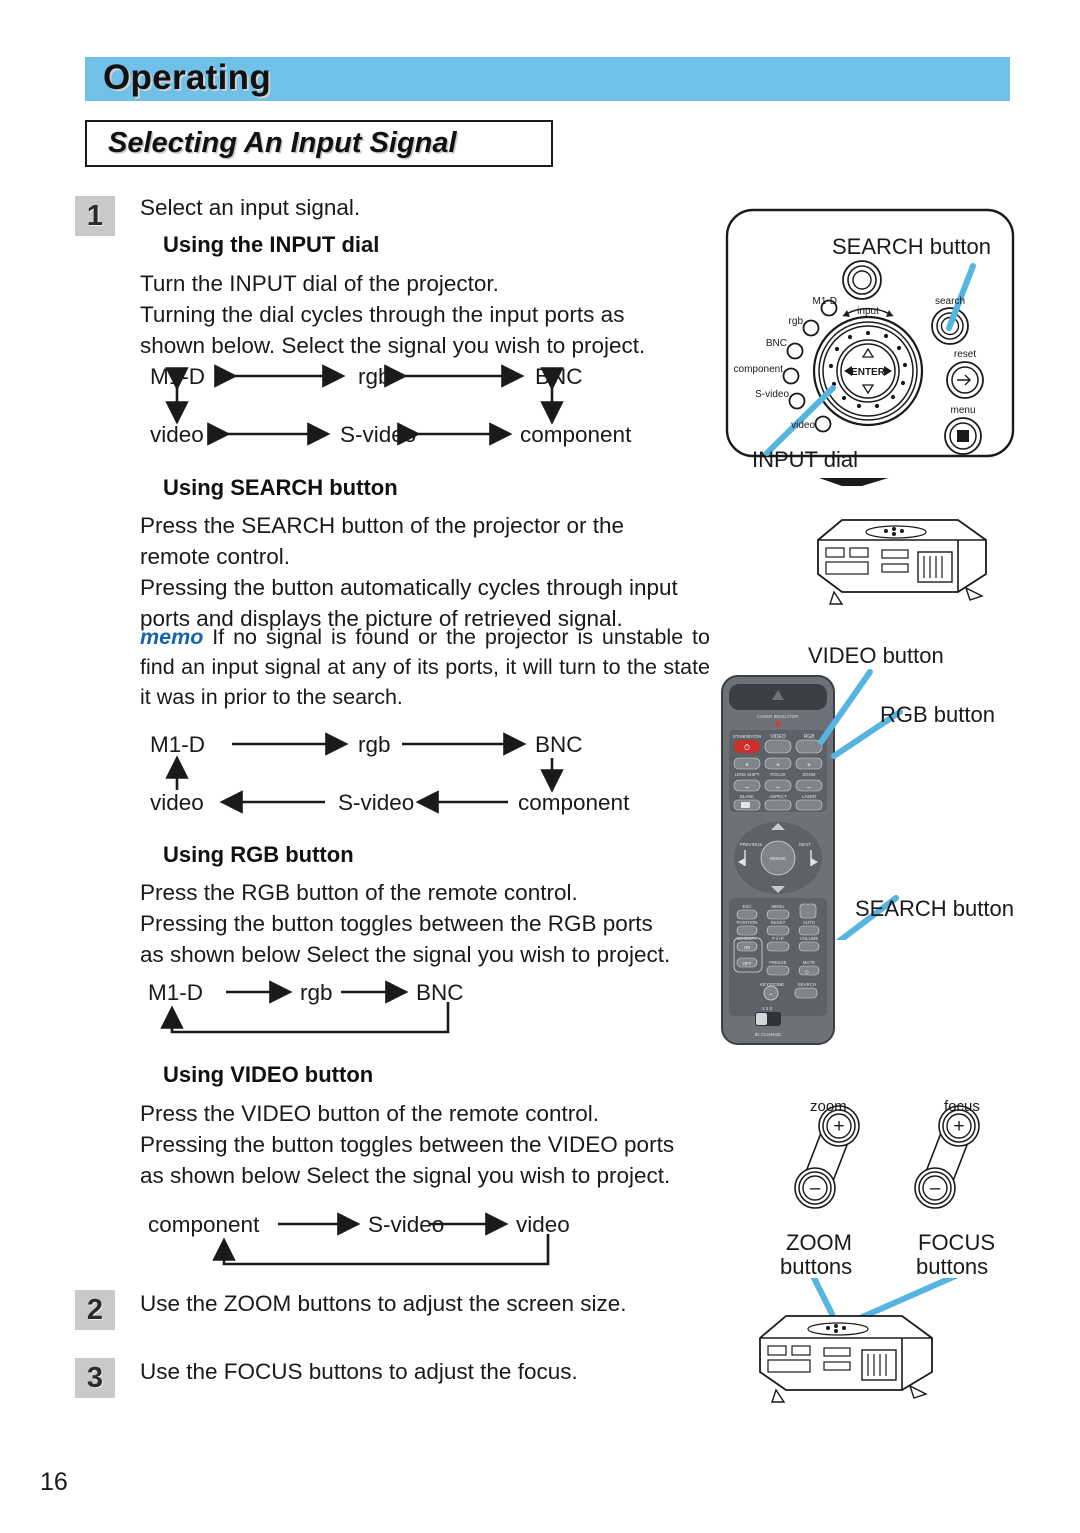 The image size is (1080, 1533). What do you see at coordinates (819, 1242) in the screenshot?
I see `caption-zoom-buttons-line1: ZOOM` at bounding box center [819, 1242].